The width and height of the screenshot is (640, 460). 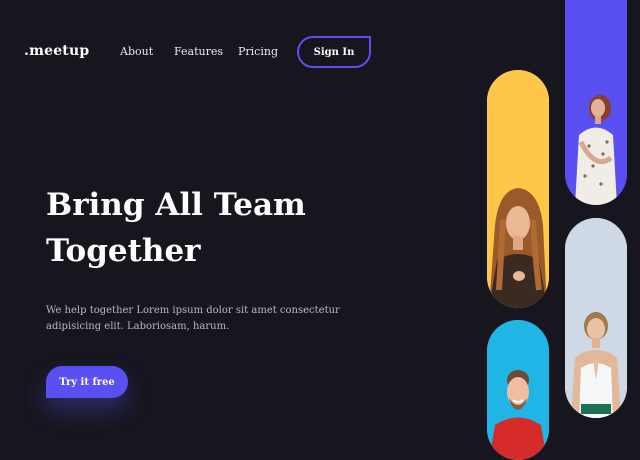 What do you see at coordinates (136, 51) in the screenshot?
I see `nav-link-about: About` at bounding box center [136, 51].